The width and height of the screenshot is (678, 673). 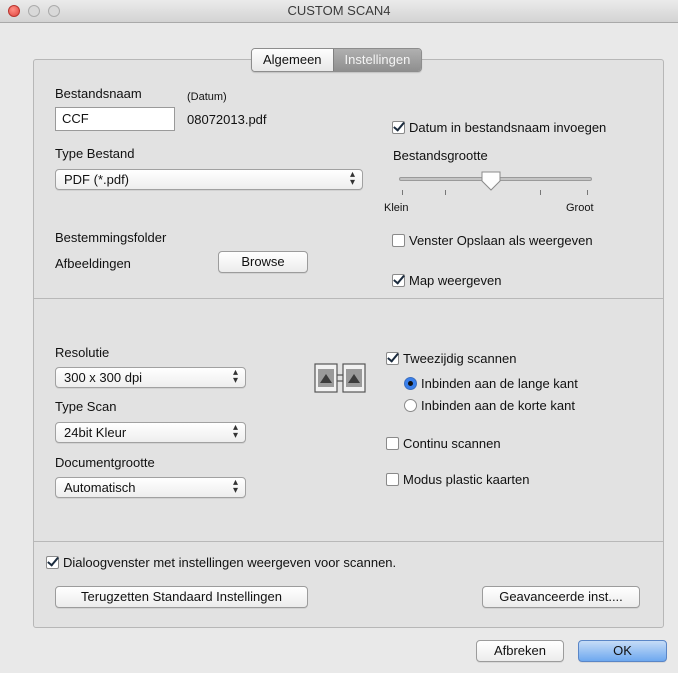 What do you see at coordinates (95, 432) in the screenshot?
I see `scan-type-value: 24bit Kleur` at bounding box center [95, 432].